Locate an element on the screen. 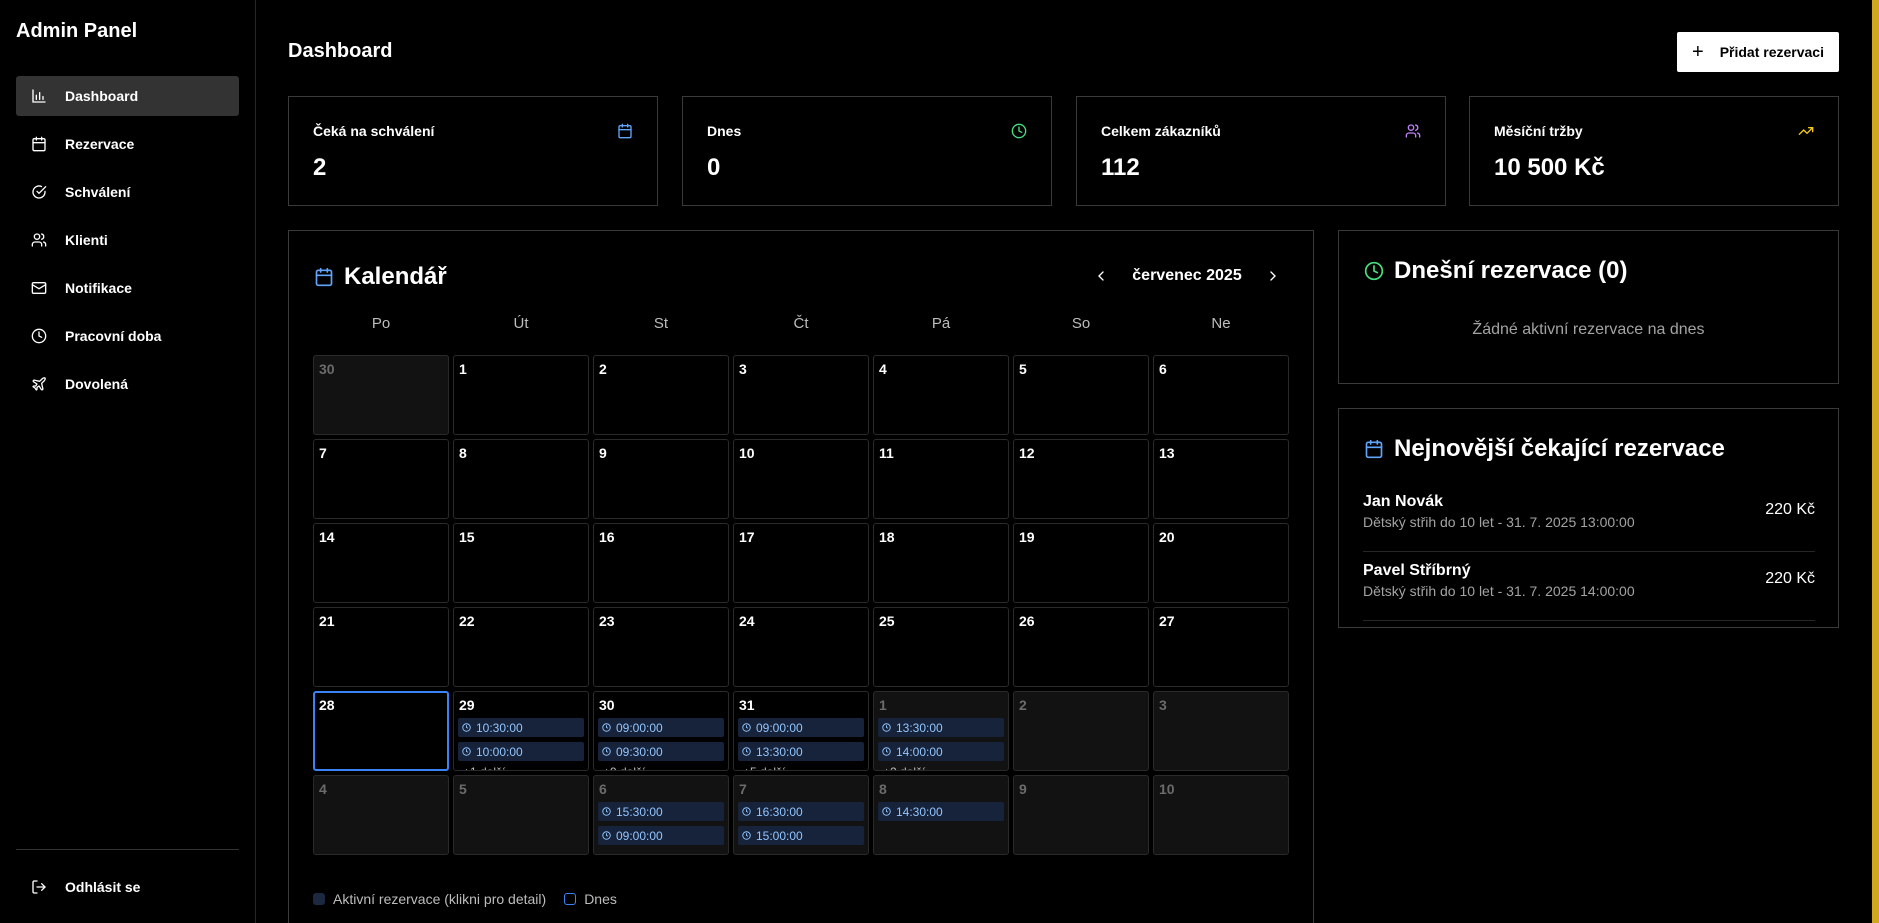  calendar-day: 8 14:30:00 is located at coordinates (941, 815).